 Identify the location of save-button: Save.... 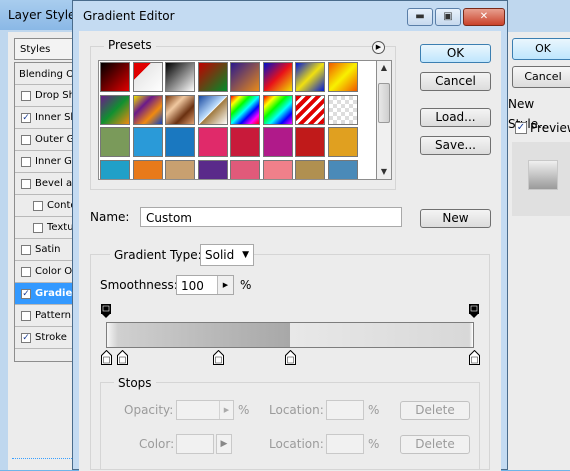
(455, 145).